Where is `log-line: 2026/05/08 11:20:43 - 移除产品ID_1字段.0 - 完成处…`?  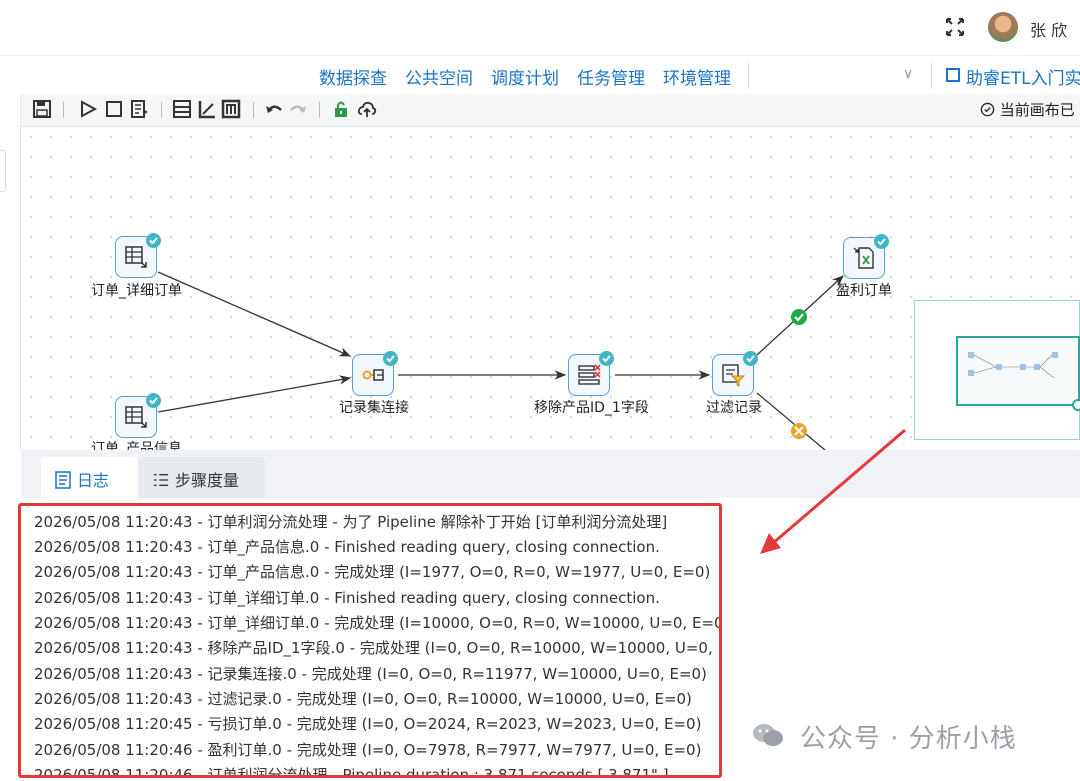
log-line: 2026/05/08 11:20:43 - 移除产品ID_1字段.0 - 完成处… is located at coordinates (378, 648).